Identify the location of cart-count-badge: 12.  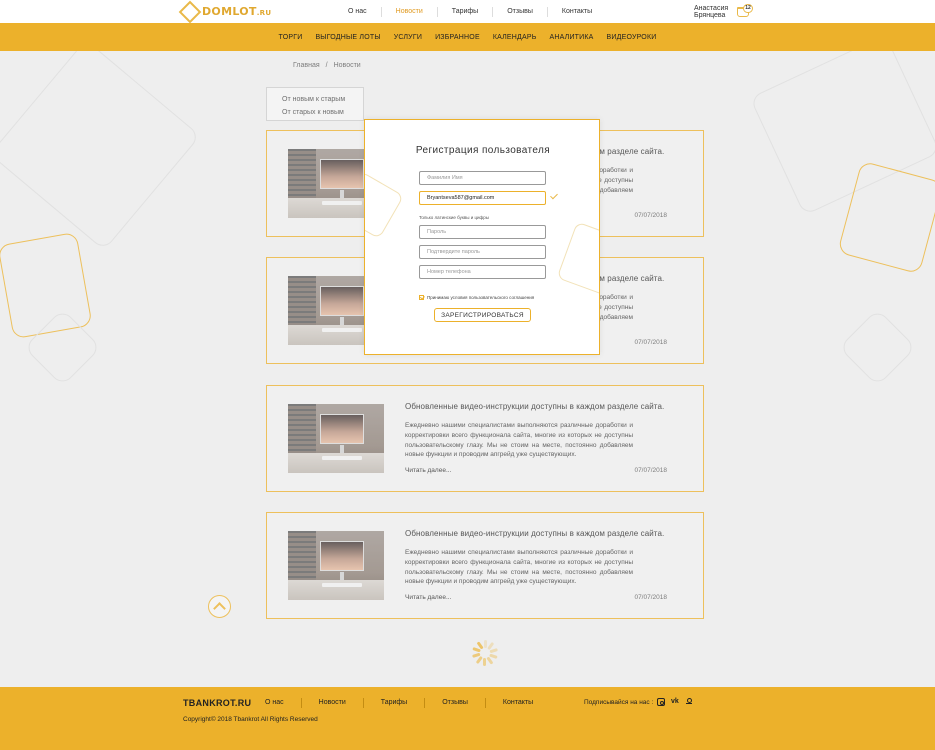
(748, 8).